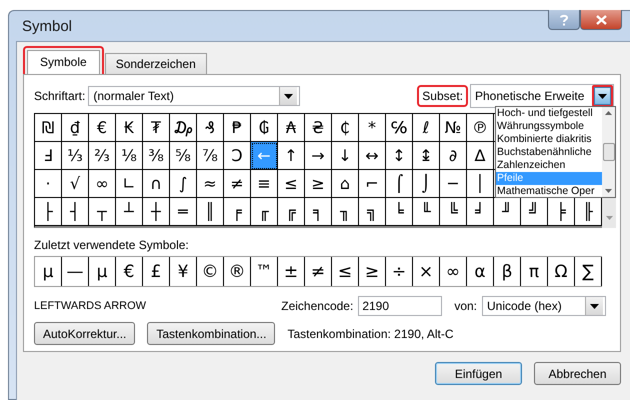 The image size is (630, 400). I want to click on symbol-cell: ∞, so click(102, 184).